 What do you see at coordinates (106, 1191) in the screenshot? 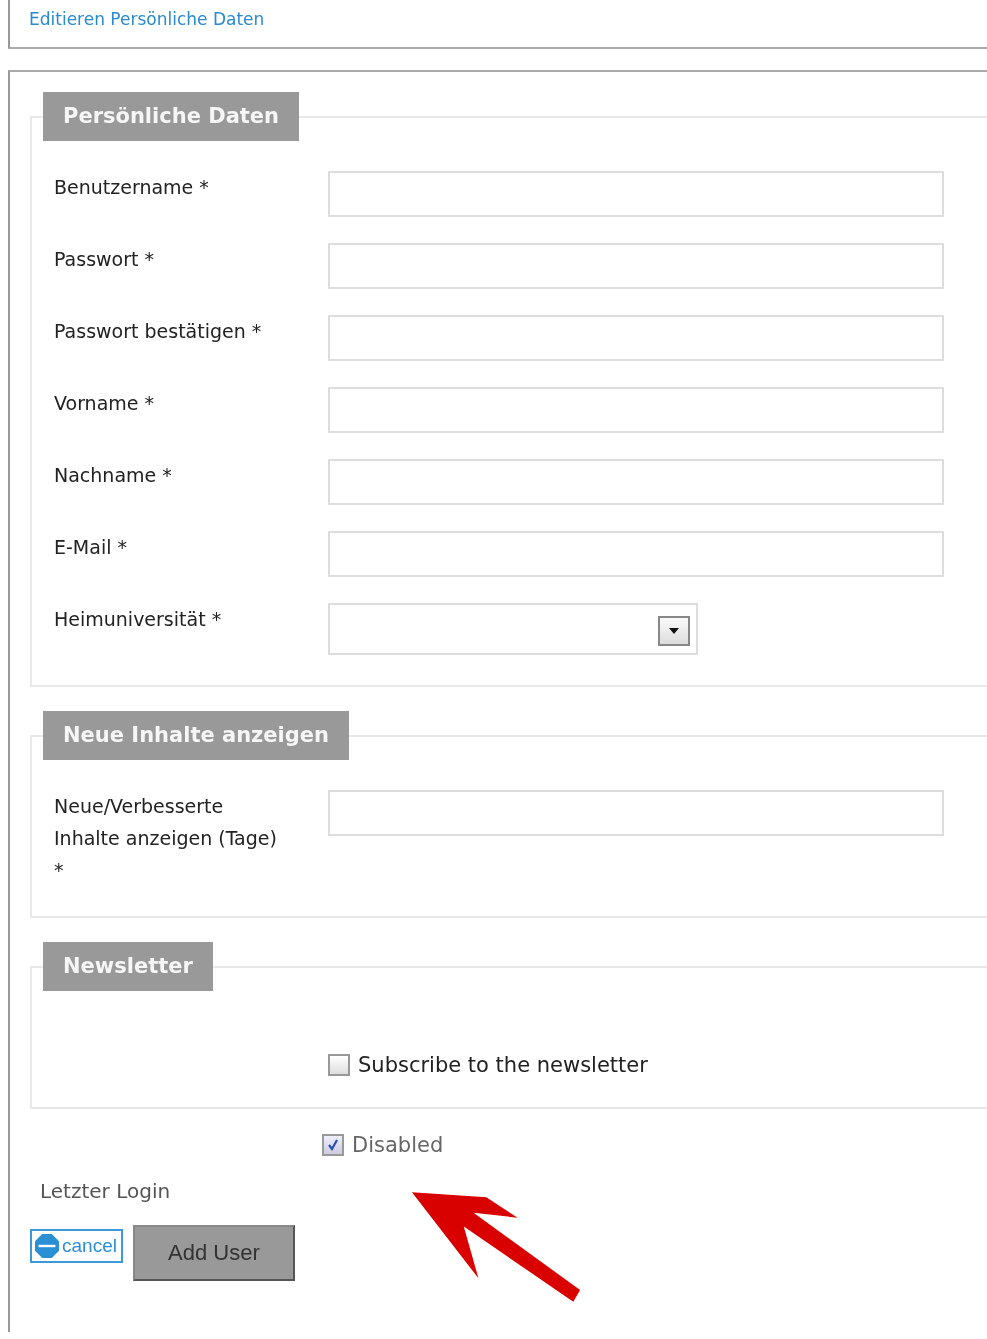
I see `last-login-label: Letzter Login` at bounding box center [106, 1191].